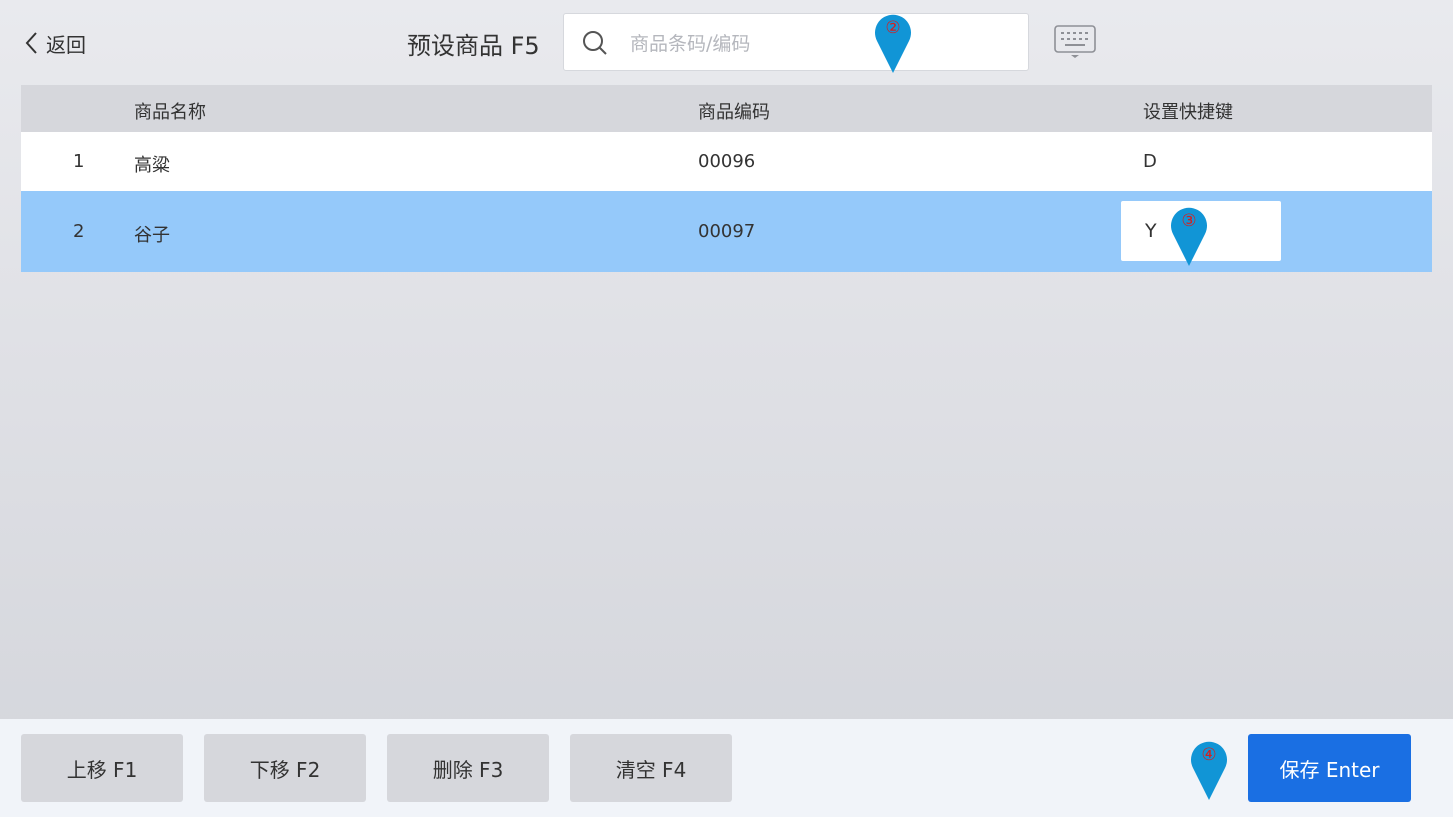 The height and width of the screenshot is (817, 1453). I want to click on product-name: 谷子, so click(152, 235).